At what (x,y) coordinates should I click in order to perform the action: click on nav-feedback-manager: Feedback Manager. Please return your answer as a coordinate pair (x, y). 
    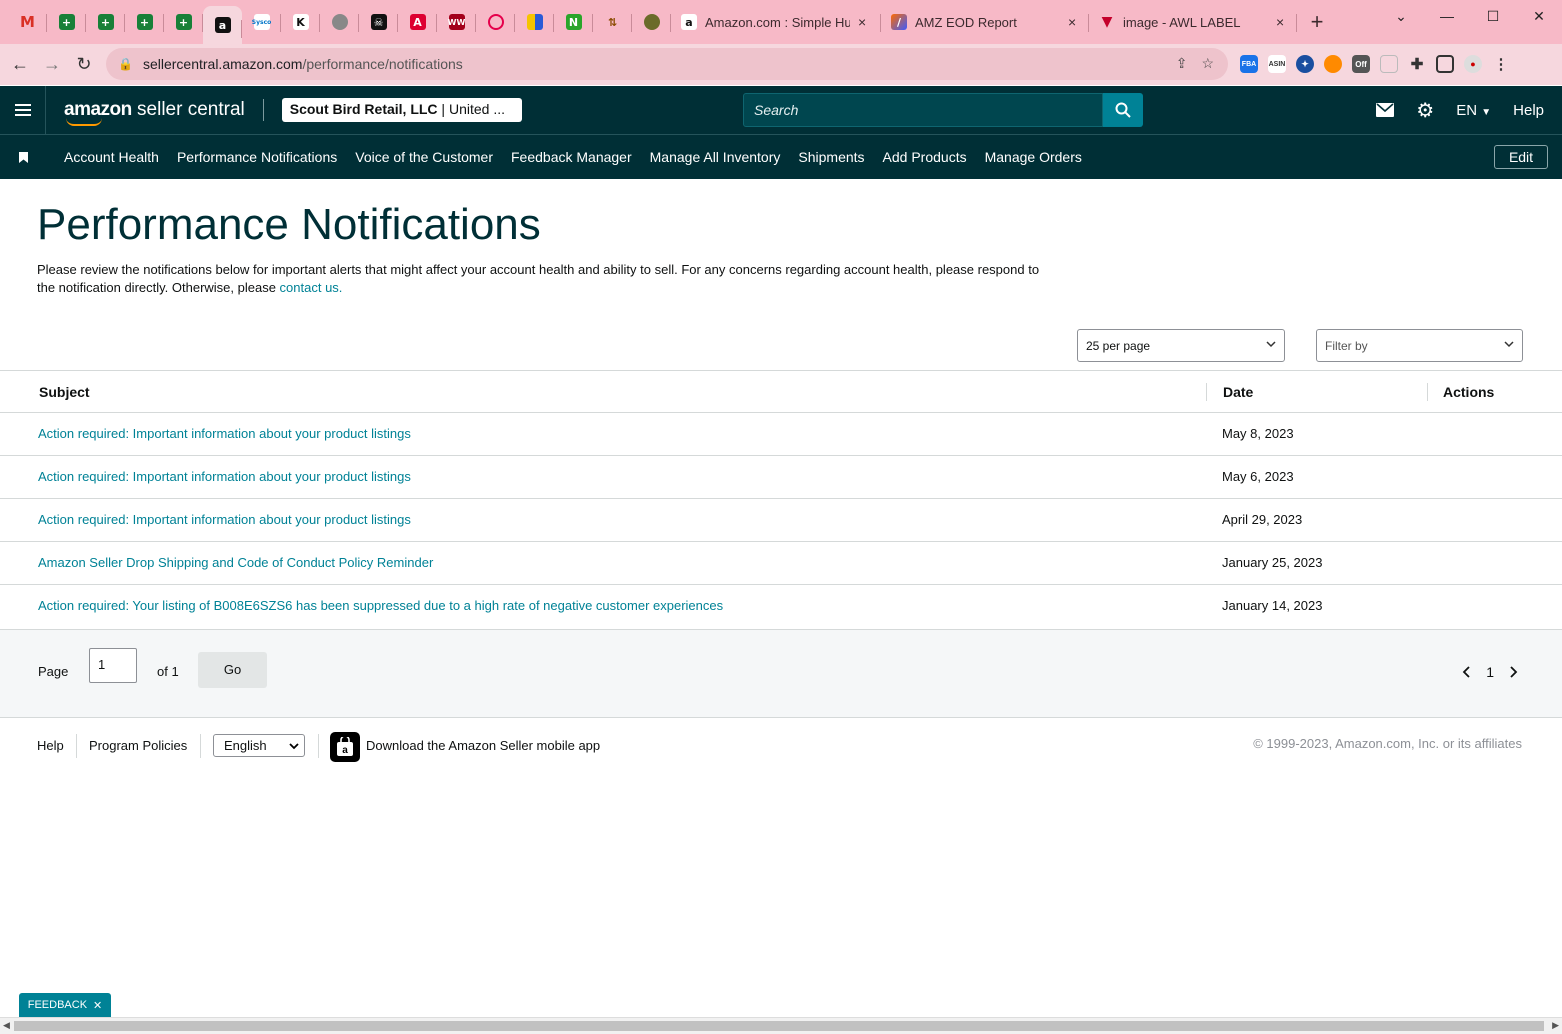
    Looking at the image, I should click on (571, 157).